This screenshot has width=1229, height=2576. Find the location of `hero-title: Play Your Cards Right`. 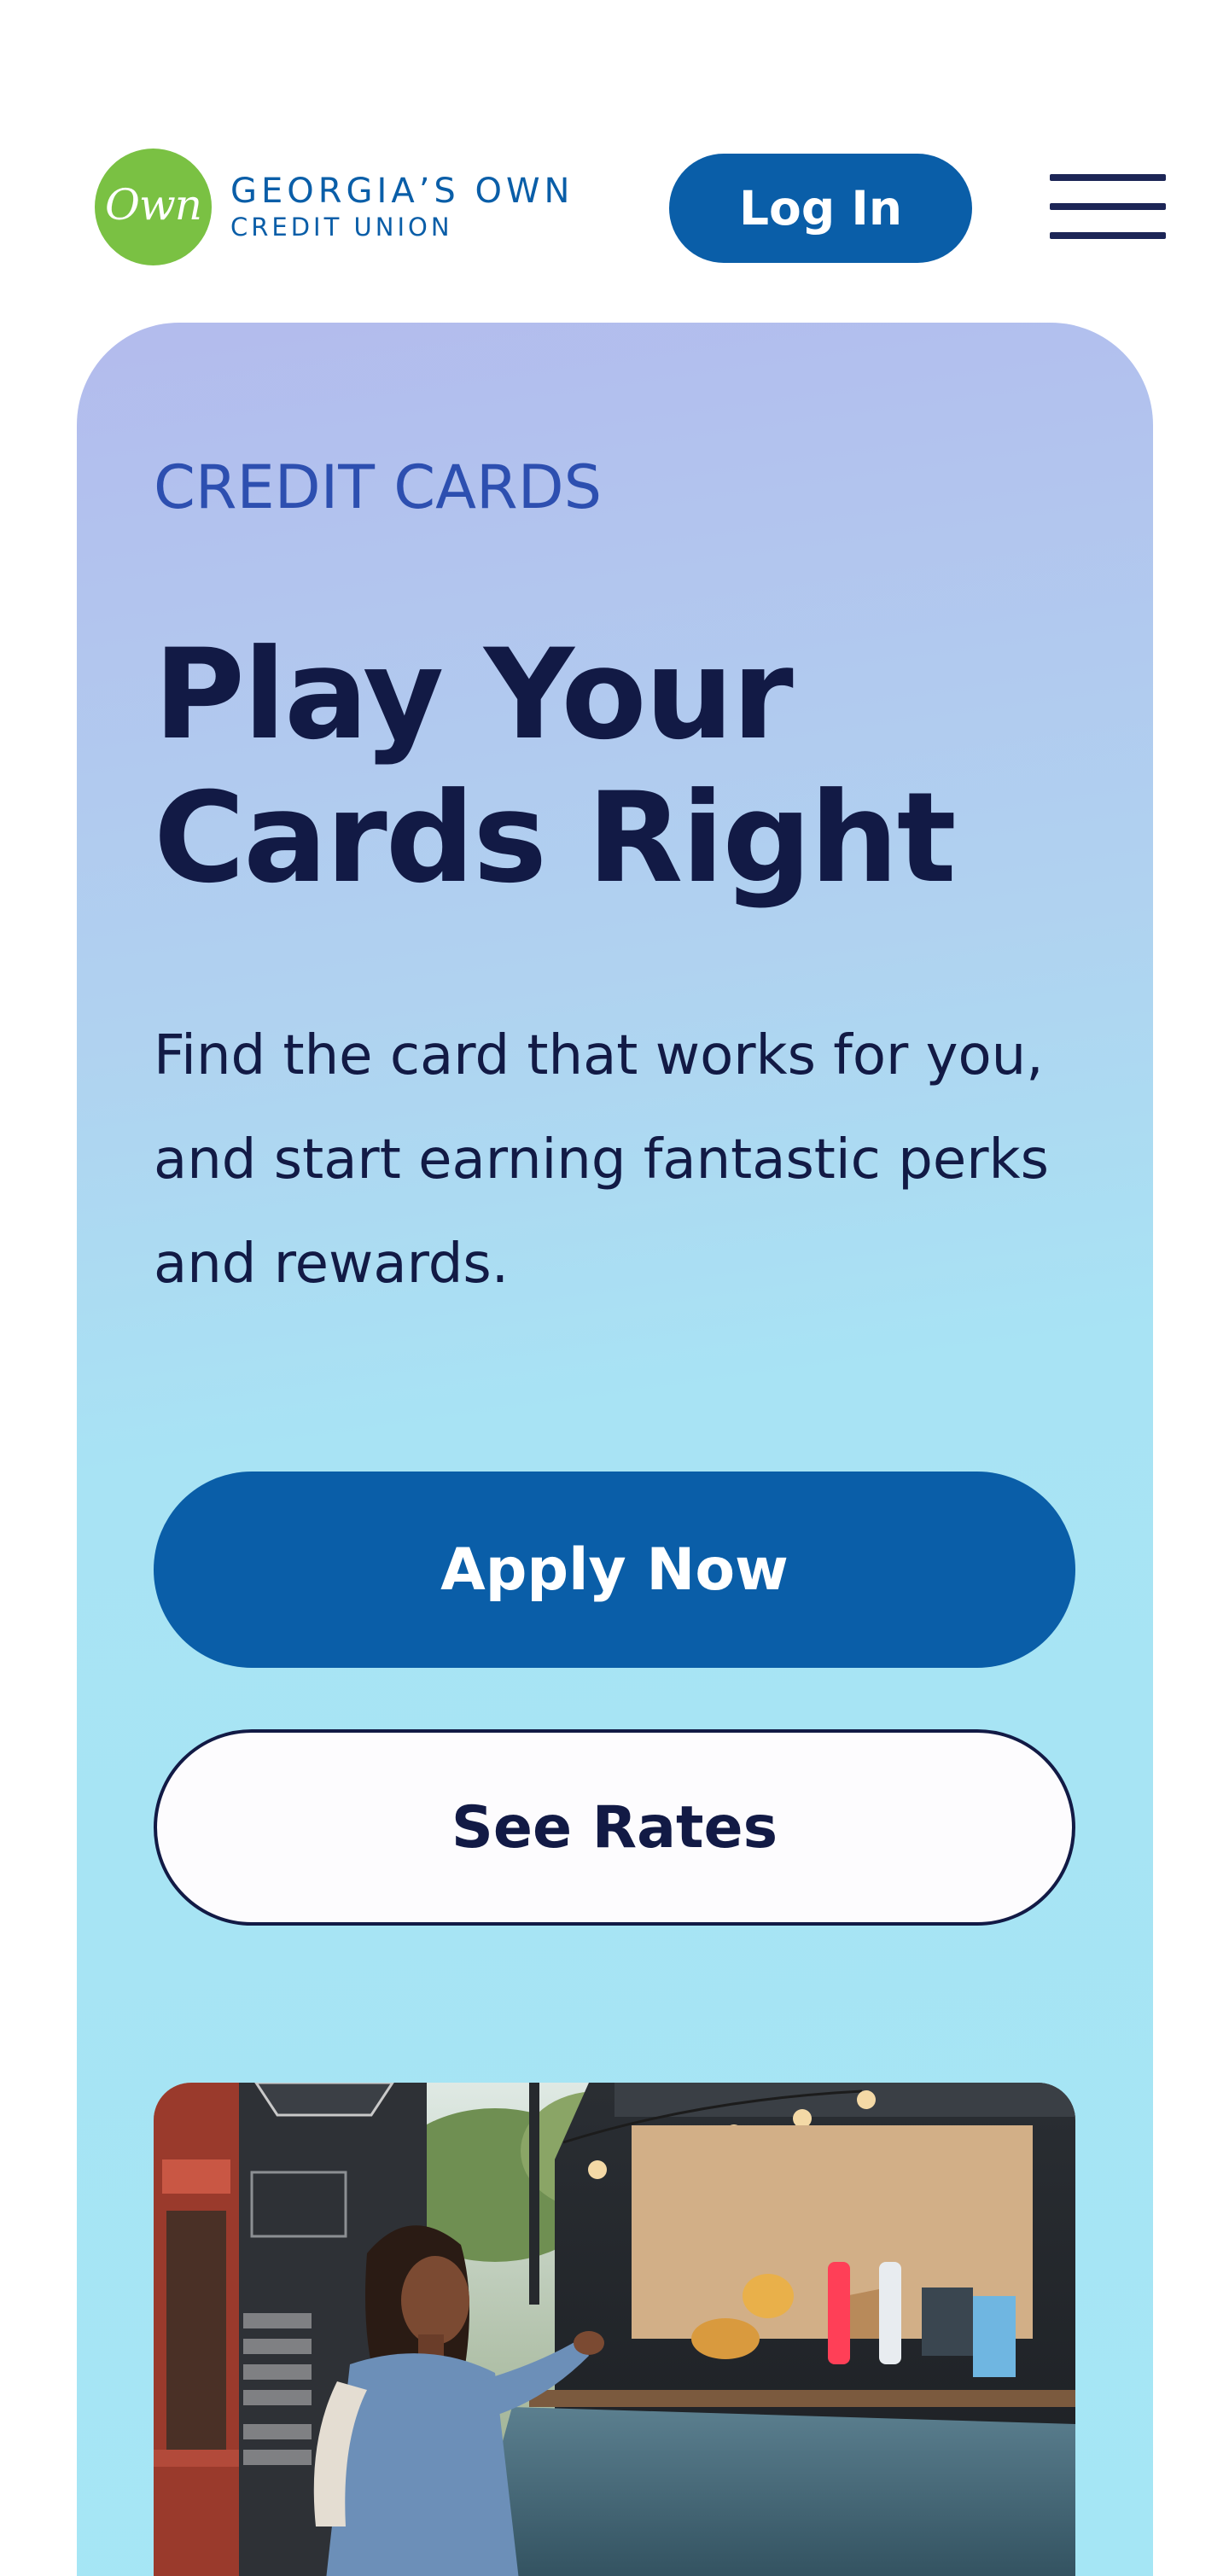

hero-title: Play Your Cards Right is located at coordinates (555, 766).